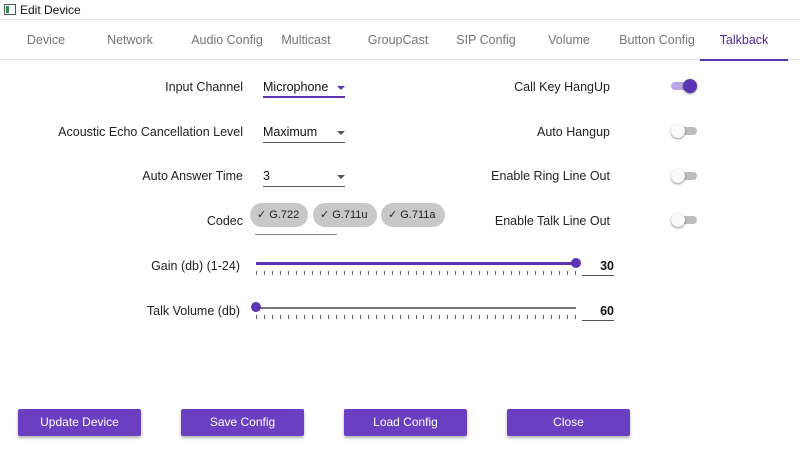 The height and width of the screenshot is (450, 800). I want to click on talk-volume-value-field: 60, so click(598, 310).